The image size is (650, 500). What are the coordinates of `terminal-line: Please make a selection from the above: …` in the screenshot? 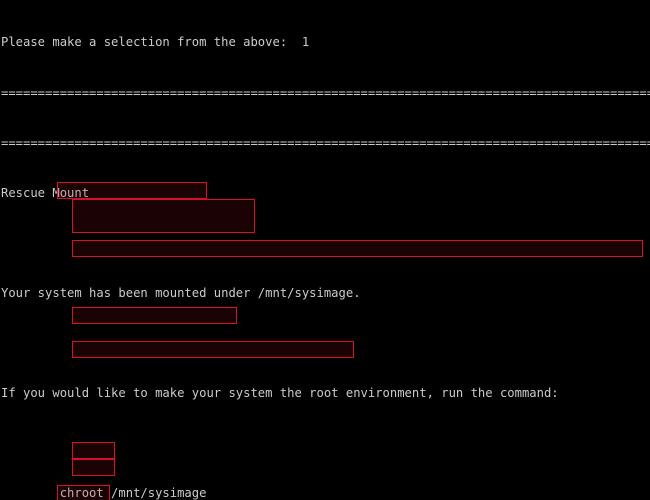 It's located at (155, 42).